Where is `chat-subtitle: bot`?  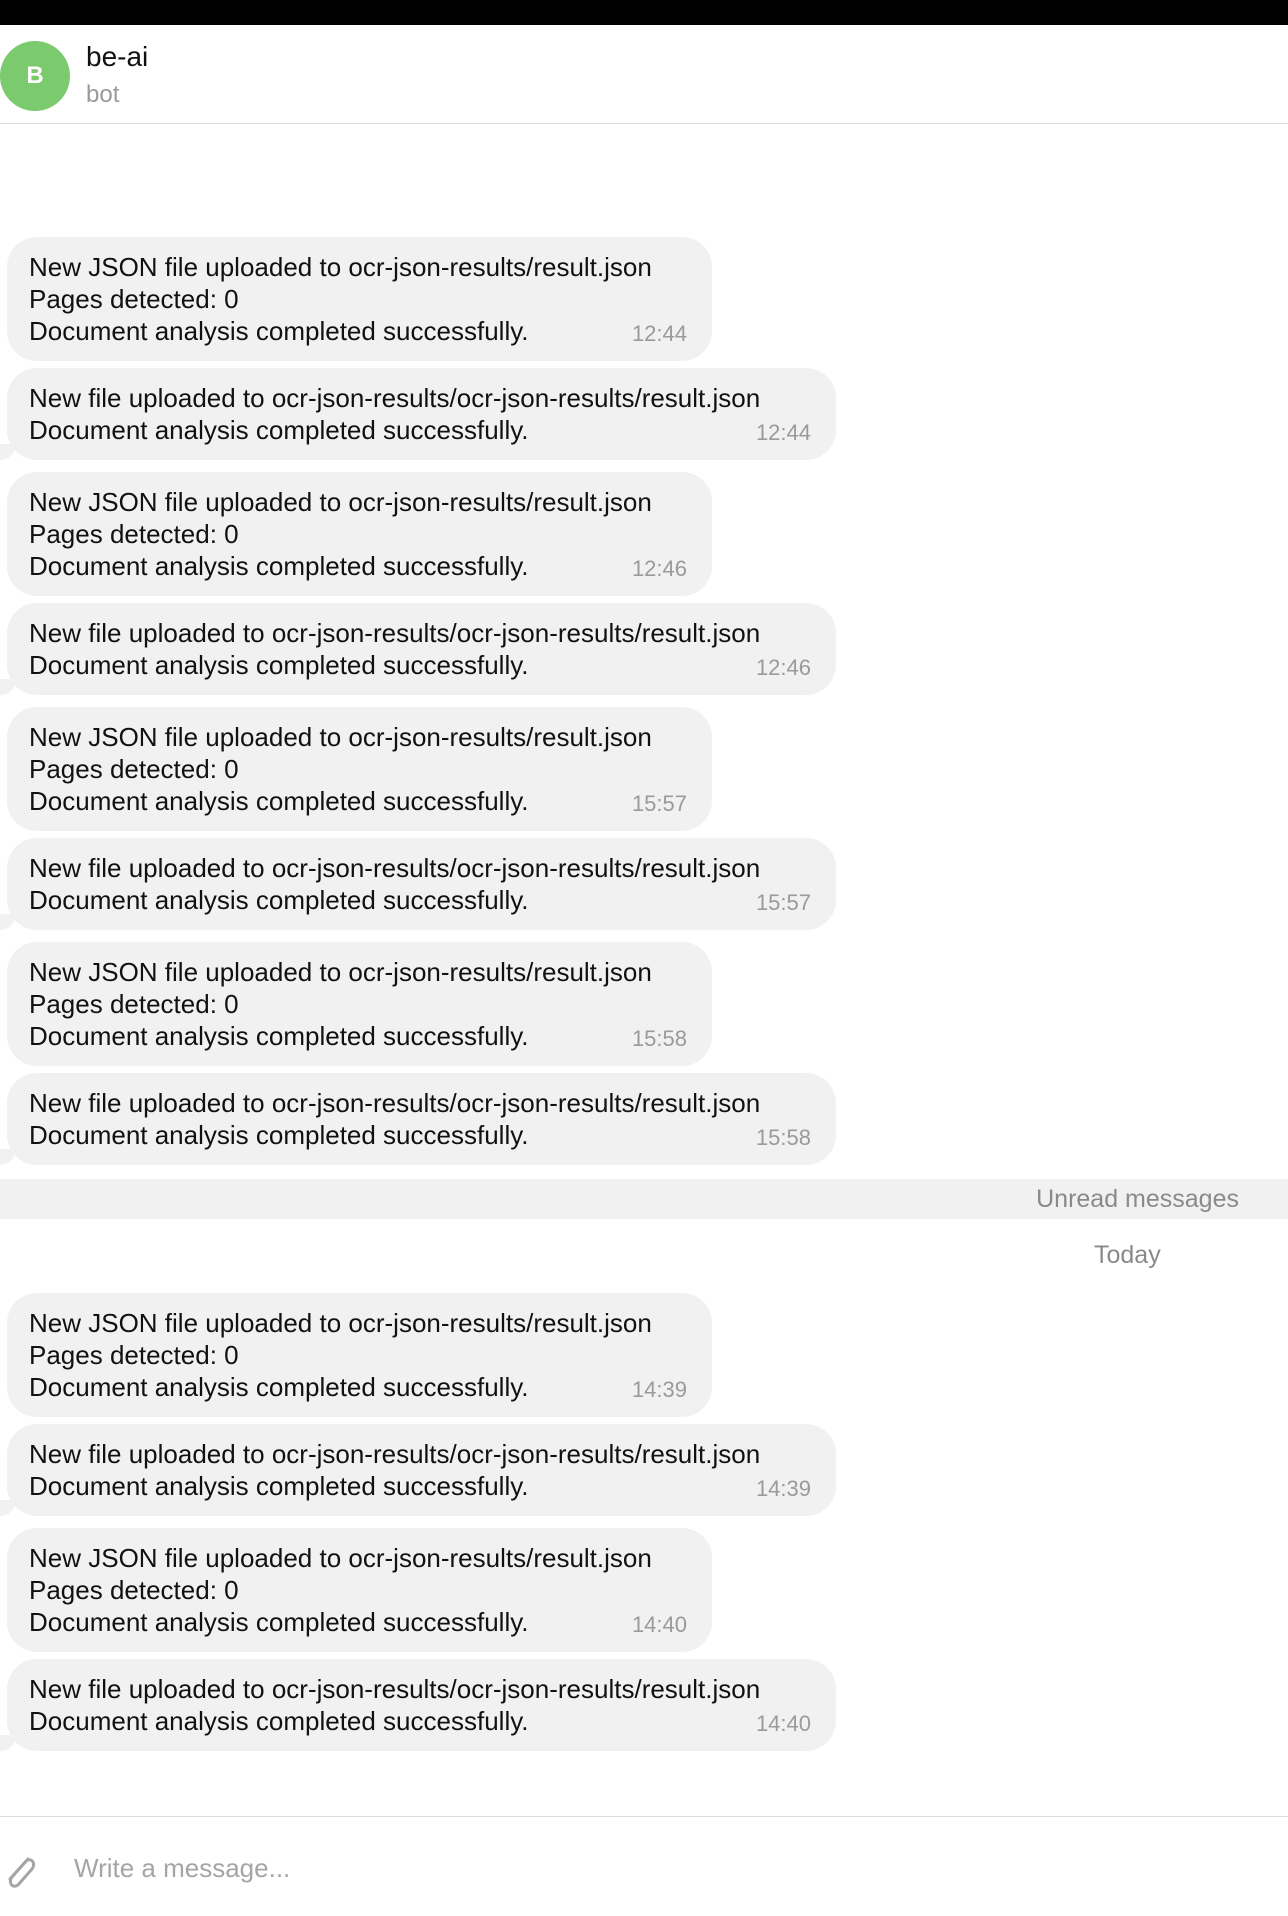 chat-subtitle: bot is located at coordinates (103, 94).